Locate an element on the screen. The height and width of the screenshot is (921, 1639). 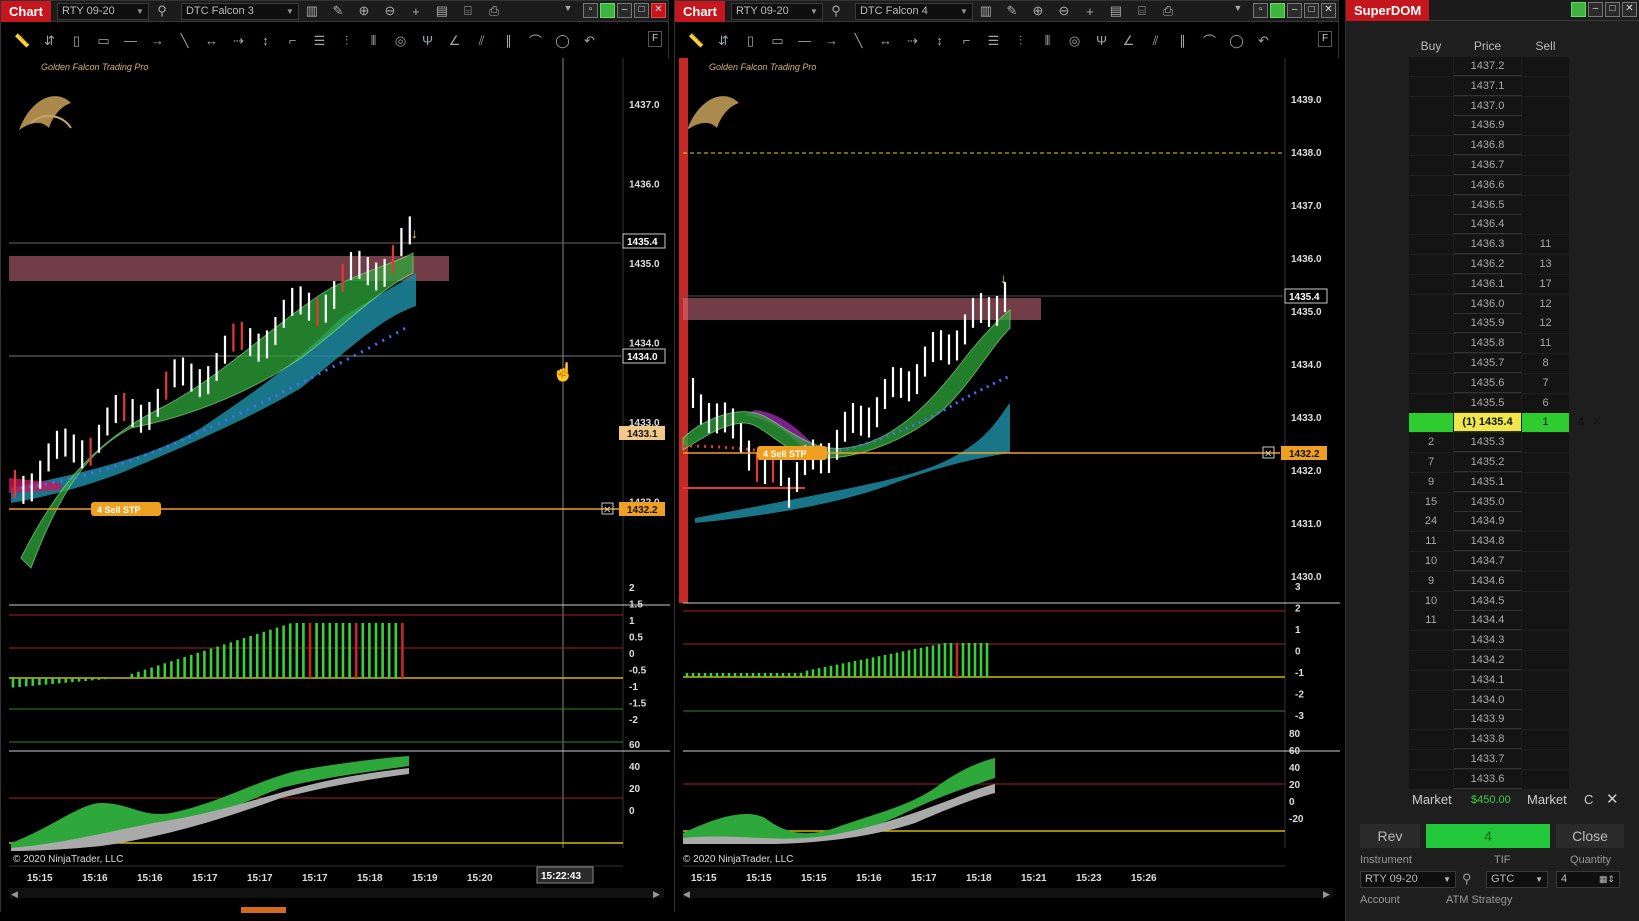
ladder-row: 1436.8 is located at coordinates (1491, 146).